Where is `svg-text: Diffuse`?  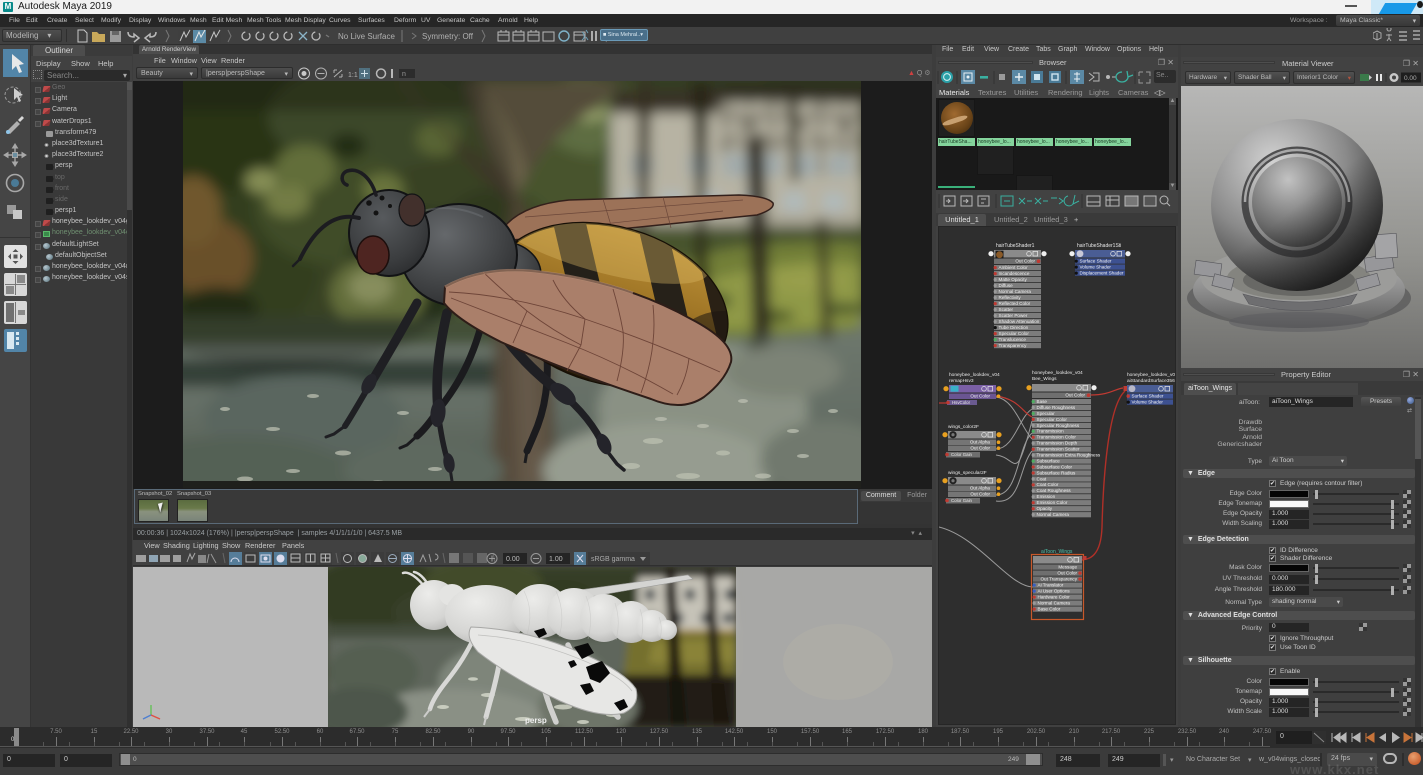
svg-text: Diffuse is located at coordinates (1006, 285).